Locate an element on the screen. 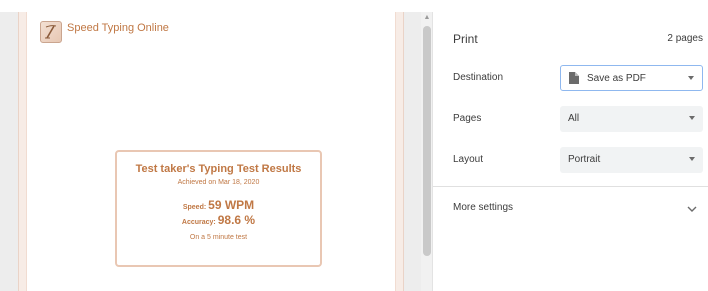 The width and height of the screenshot is (708, 291). speed-row: Speed: 59 WPM is located at coordinates (218, 205).